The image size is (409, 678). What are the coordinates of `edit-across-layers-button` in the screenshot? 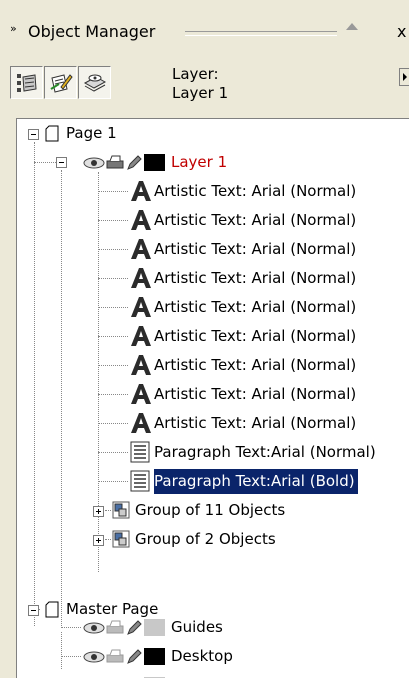 It's located at (60, 82).